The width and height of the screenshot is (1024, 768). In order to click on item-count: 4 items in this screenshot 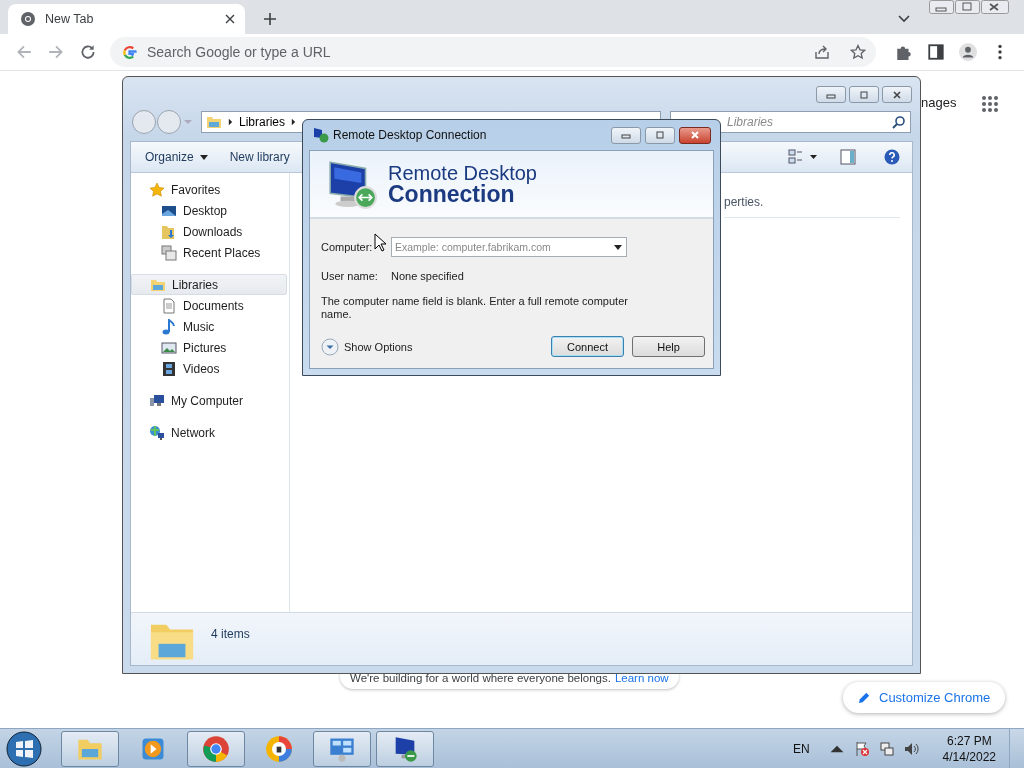, I will do `click(230, 634)`.